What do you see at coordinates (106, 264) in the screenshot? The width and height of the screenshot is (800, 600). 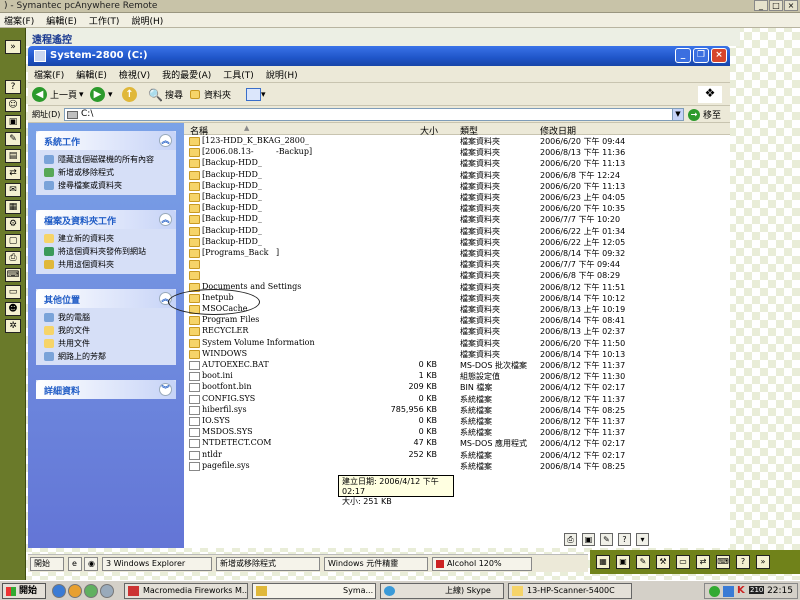 I see `share-folder-link: 共用這個資料夾` at bounding box center [106, 264].